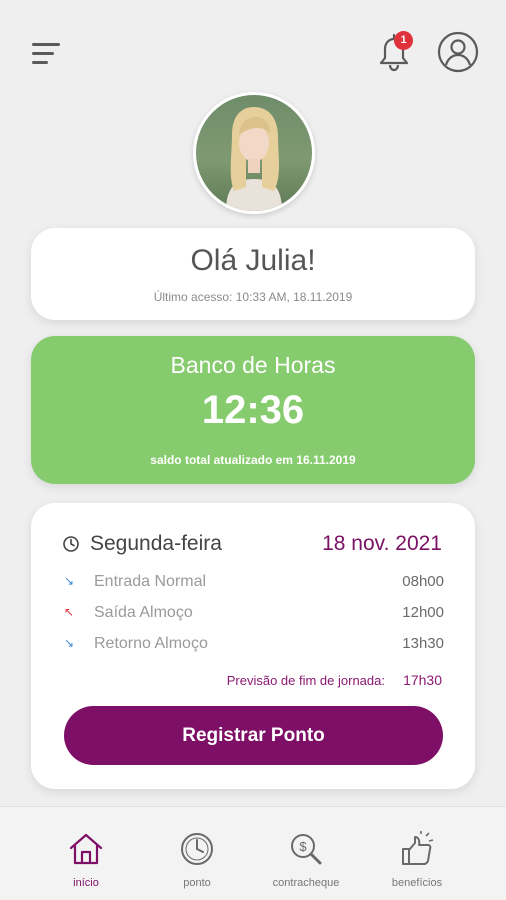  I want to click on punch-time: 13h30, so click(423, 643).